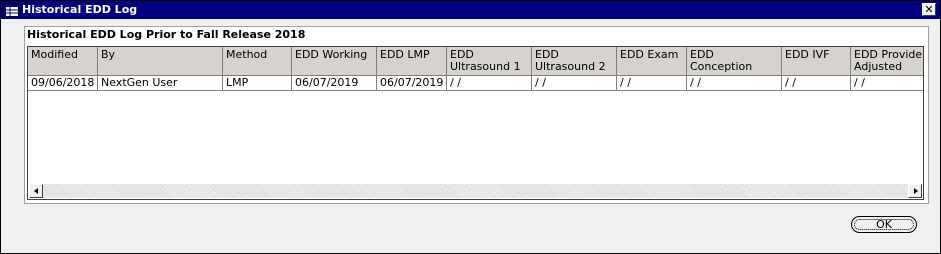 The height and width of the screenshot is (254, 941). What do you see at coordinates (160, 83) in the screenshot?
I see `table-cell: NextGen User` at bounding box center [160, 83].